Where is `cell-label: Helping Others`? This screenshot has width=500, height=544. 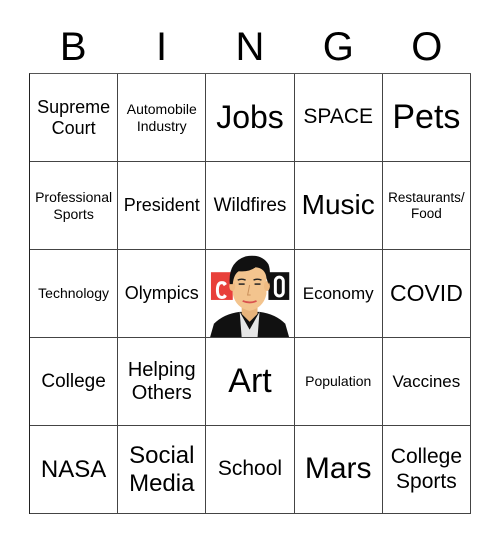 cell-label: Helping Others is located at coordinates (161, 381).